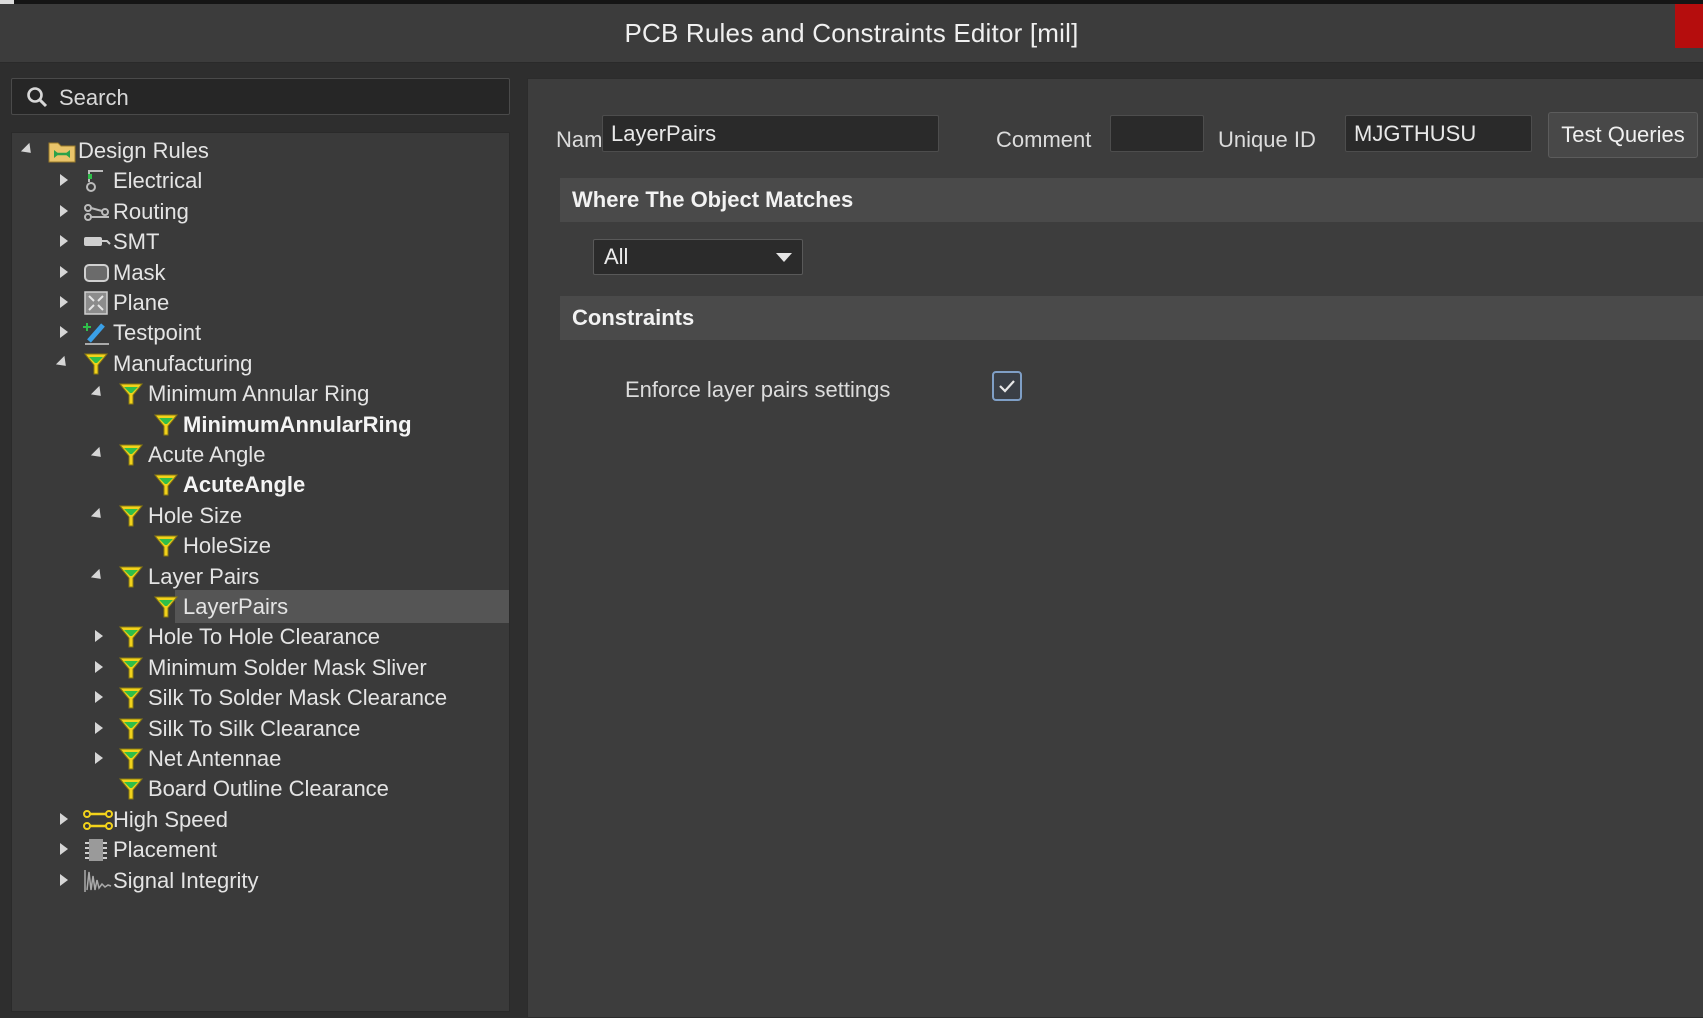  Describe the element at coordinates (98, 820) in the screenshot. I see `high-speed-icon` at that location.